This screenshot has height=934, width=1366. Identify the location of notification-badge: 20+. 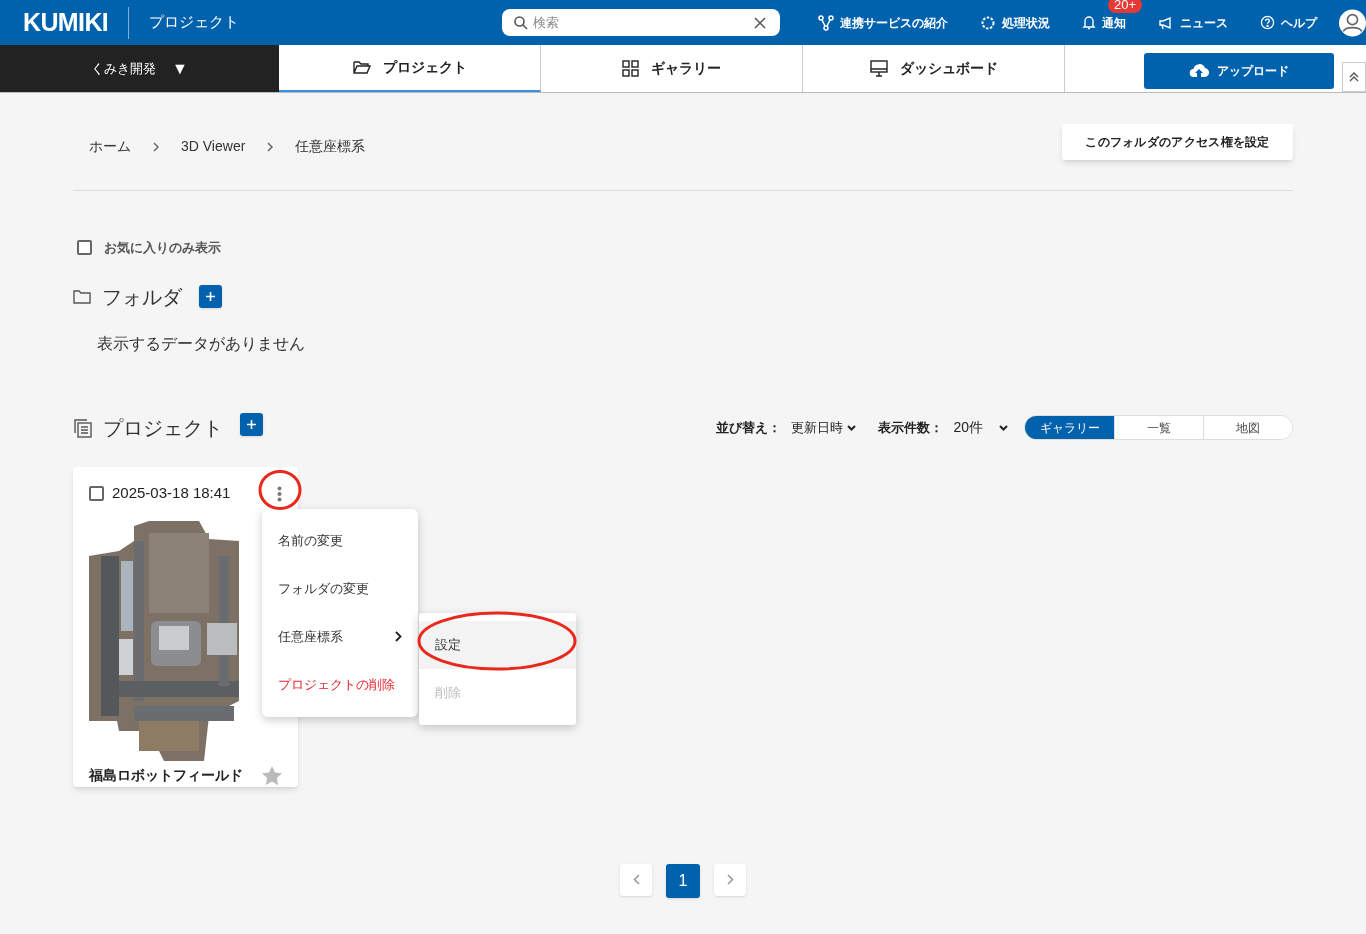
(1125, 6).